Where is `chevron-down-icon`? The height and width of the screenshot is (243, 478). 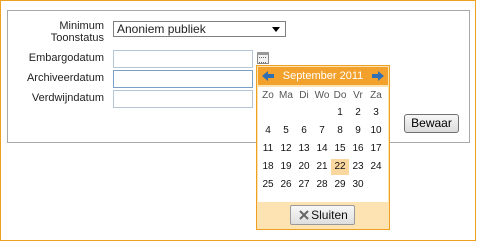
chevron-down-icon is located at coordinates (276, 29).